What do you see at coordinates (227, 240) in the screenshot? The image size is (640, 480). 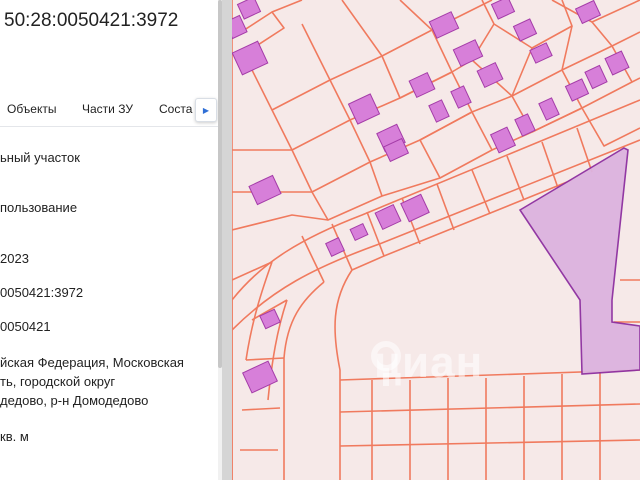 I see `panel-divider` at bounding box center [227, 240].